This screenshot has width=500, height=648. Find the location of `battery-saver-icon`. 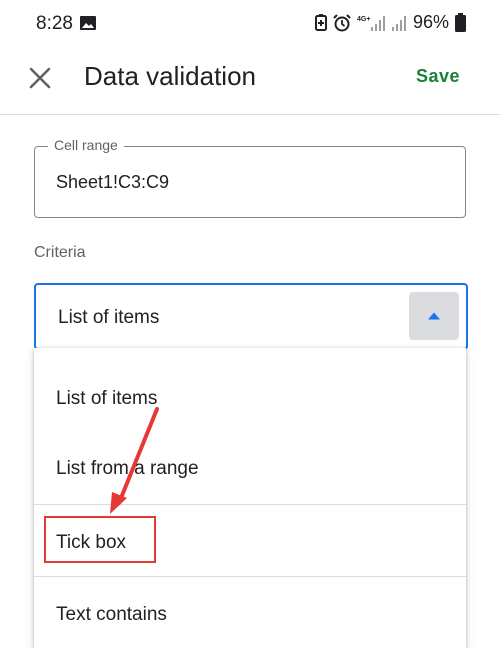

battery-saver-icon is located at coordinates (320, 22).